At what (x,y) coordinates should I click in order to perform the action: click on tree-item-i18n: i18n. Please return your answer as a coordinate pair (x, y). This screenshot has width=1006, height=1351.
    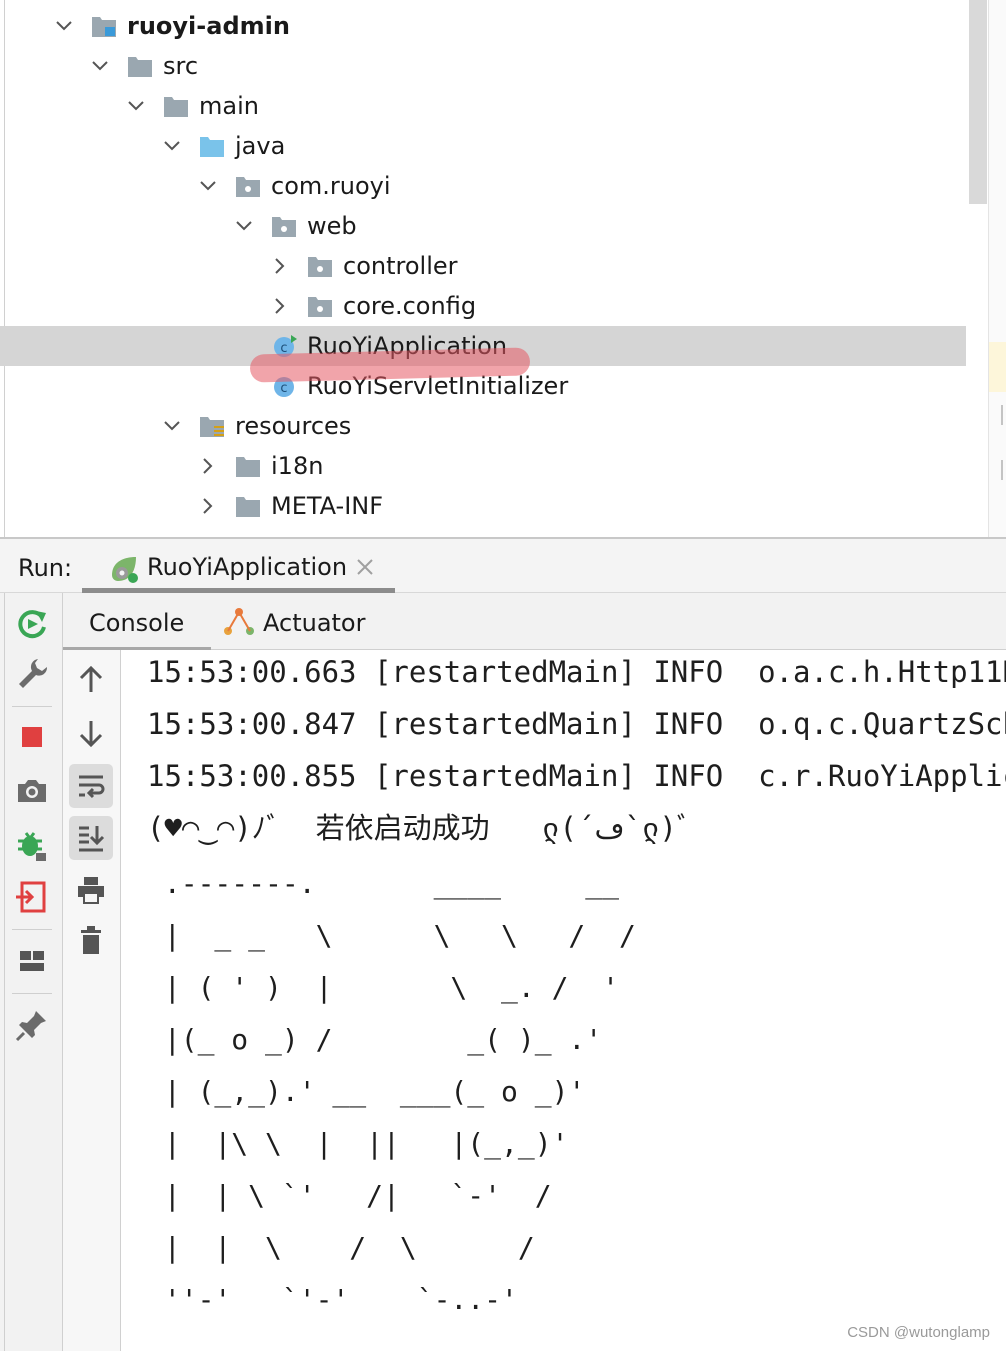
    Looking at the image, I should click on (494, 466).